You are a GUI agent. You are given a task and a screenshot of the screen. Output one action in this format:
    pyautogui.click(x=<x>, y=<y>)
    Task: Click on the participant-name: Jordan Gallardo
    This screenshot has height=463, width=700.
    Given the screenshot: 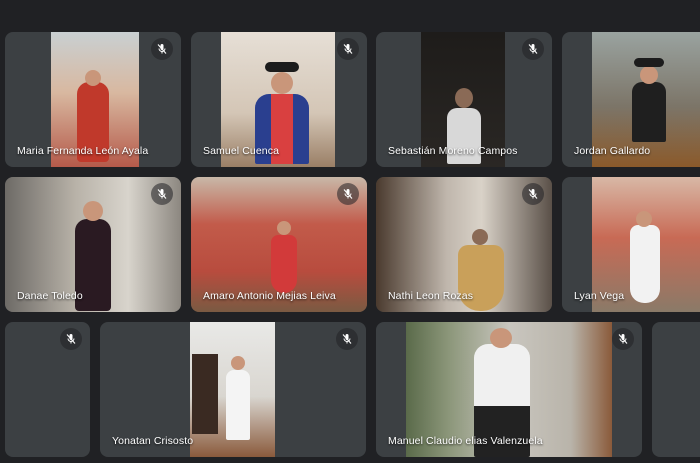 What is the action you would take?
    pyautogui.click(x=612, y=151)
    